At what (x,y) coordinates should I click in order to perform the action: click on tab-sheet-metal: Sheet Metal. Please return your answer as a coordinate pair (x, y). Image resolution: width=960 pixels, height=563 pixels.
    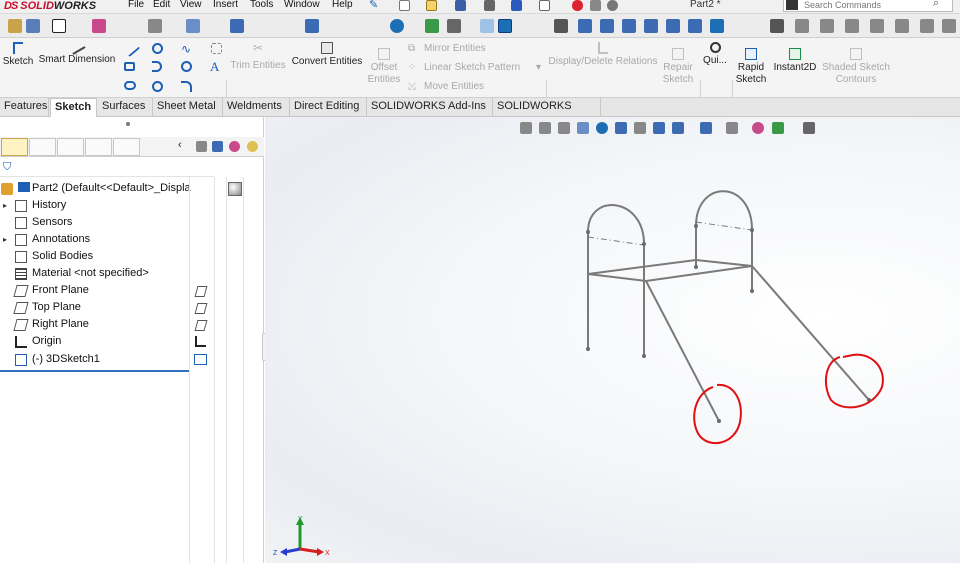
    Looking at the image, I should click on (188, 107).